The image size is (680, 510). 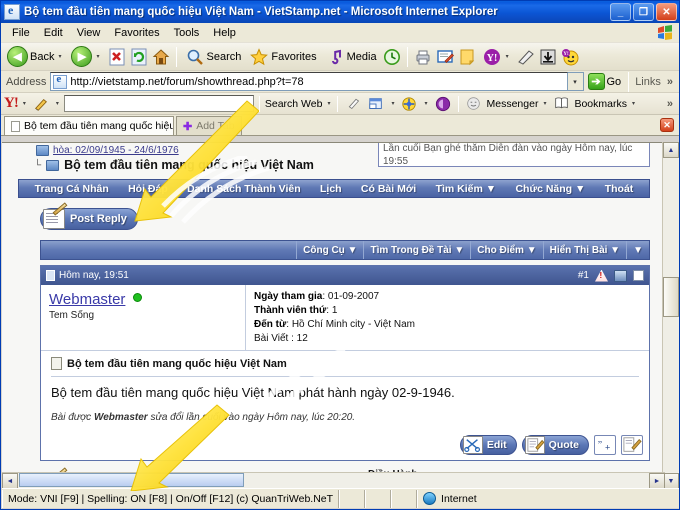 I want to click on stop-icon, so click(x=117, y=57).